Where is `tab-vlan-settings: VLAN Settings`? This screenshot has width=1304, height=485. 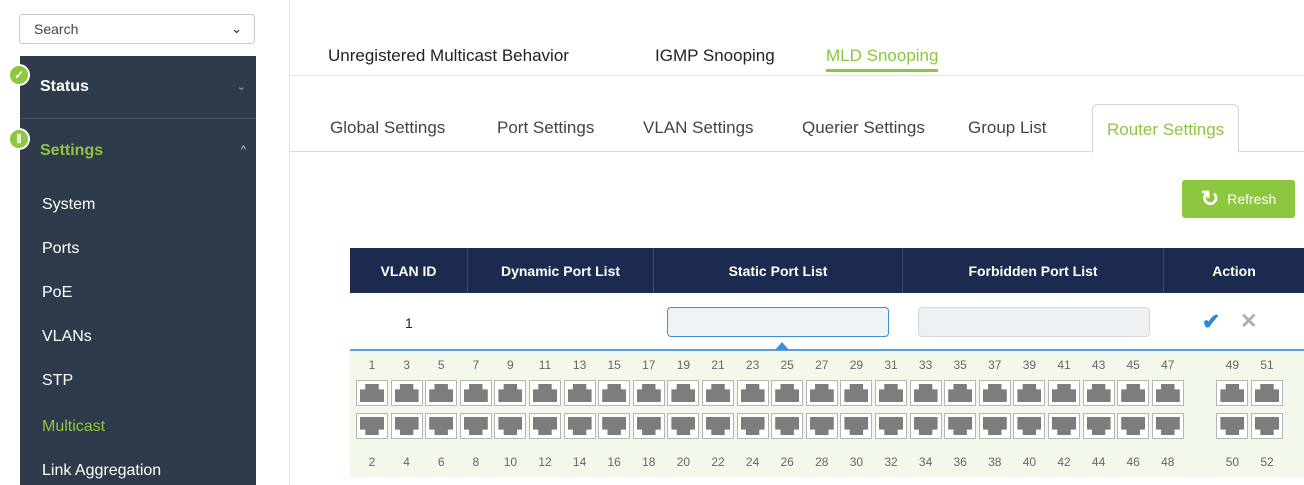
tab-vlan-settings: VLAN Settings is located at coordinates (698, 128).